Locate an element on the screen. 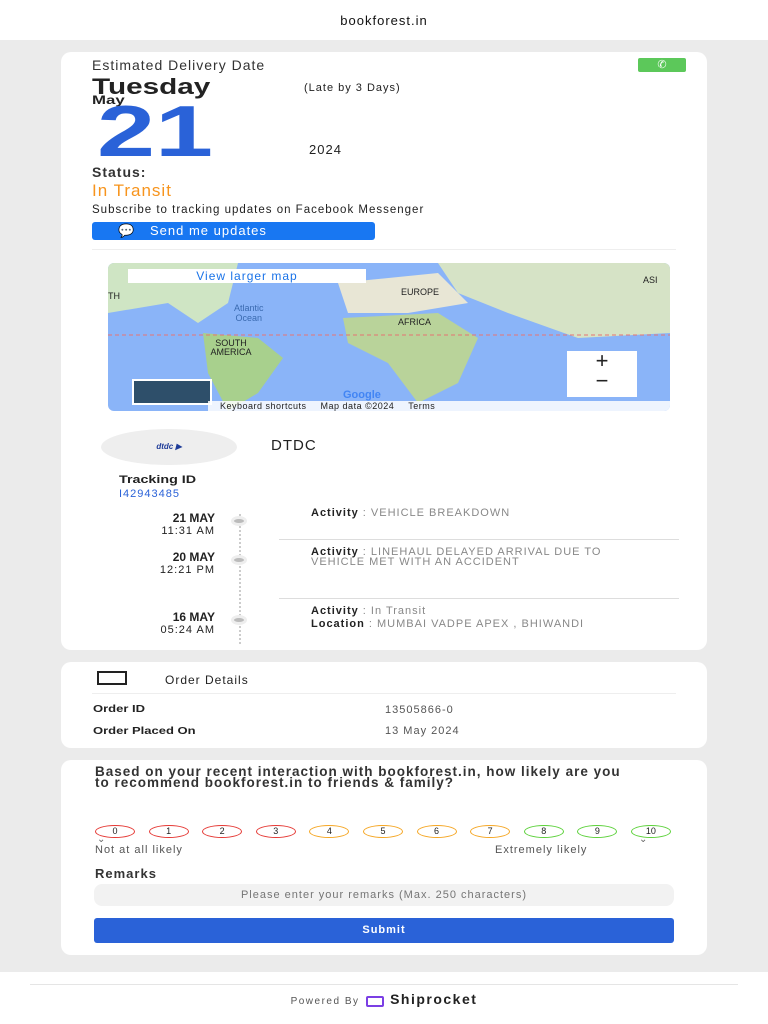 The image size is (768, 1024). submit-button: Submit is located at coordinates (384, 930).